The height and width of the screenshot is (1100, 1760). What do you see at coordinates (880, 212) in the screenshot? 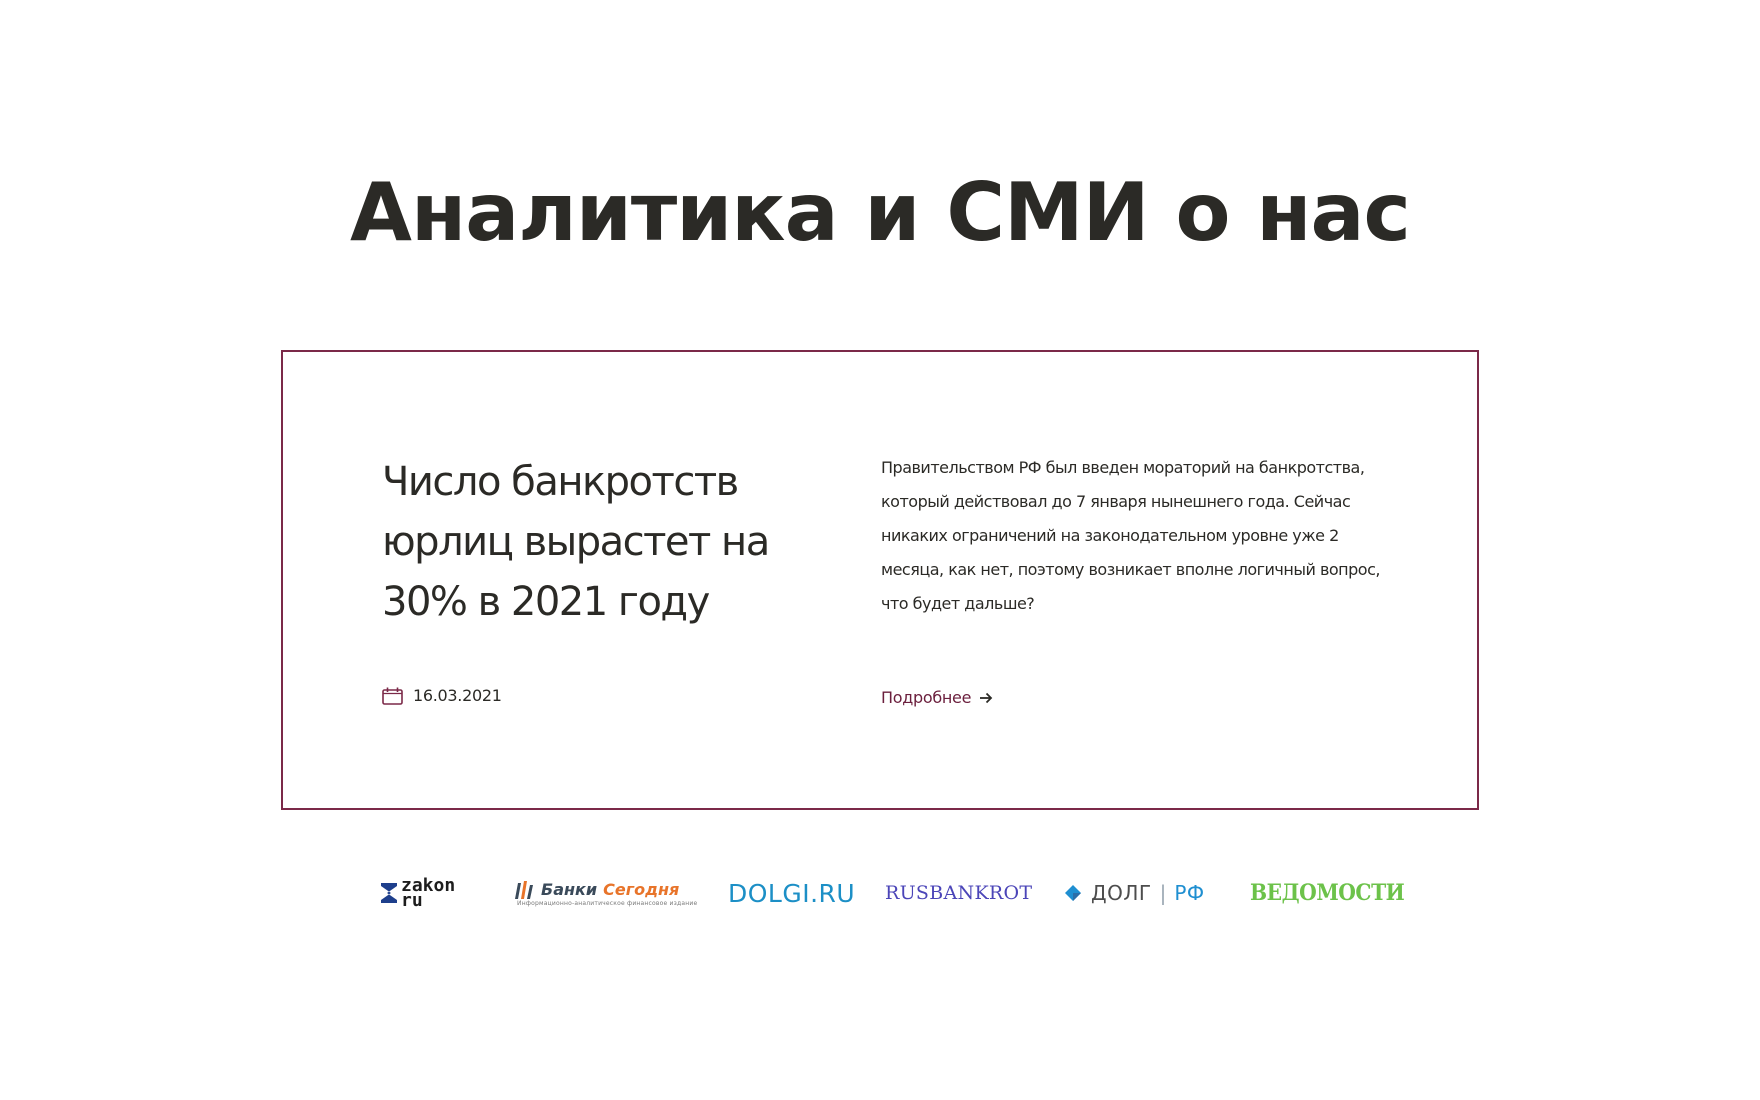
I see `section-title: Аналитика и СМИ о нас` at bounding box center [880, 212].